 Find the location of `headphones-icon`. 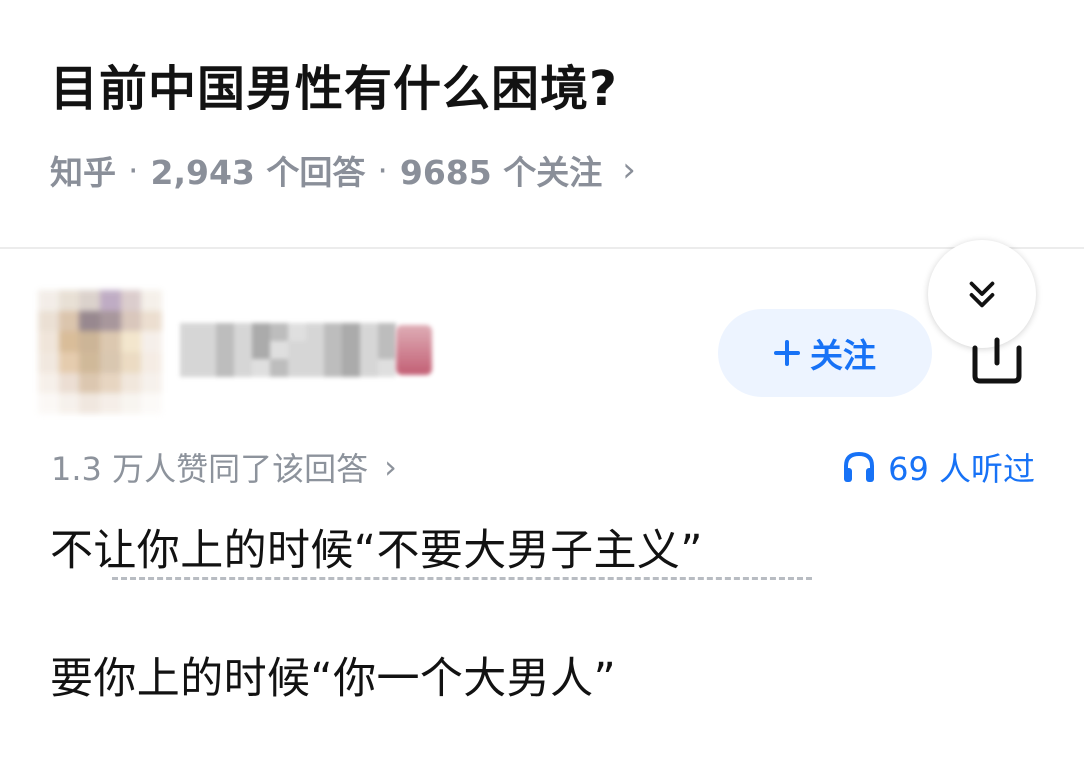

headphones-icon is located at coordinates (859, 466).